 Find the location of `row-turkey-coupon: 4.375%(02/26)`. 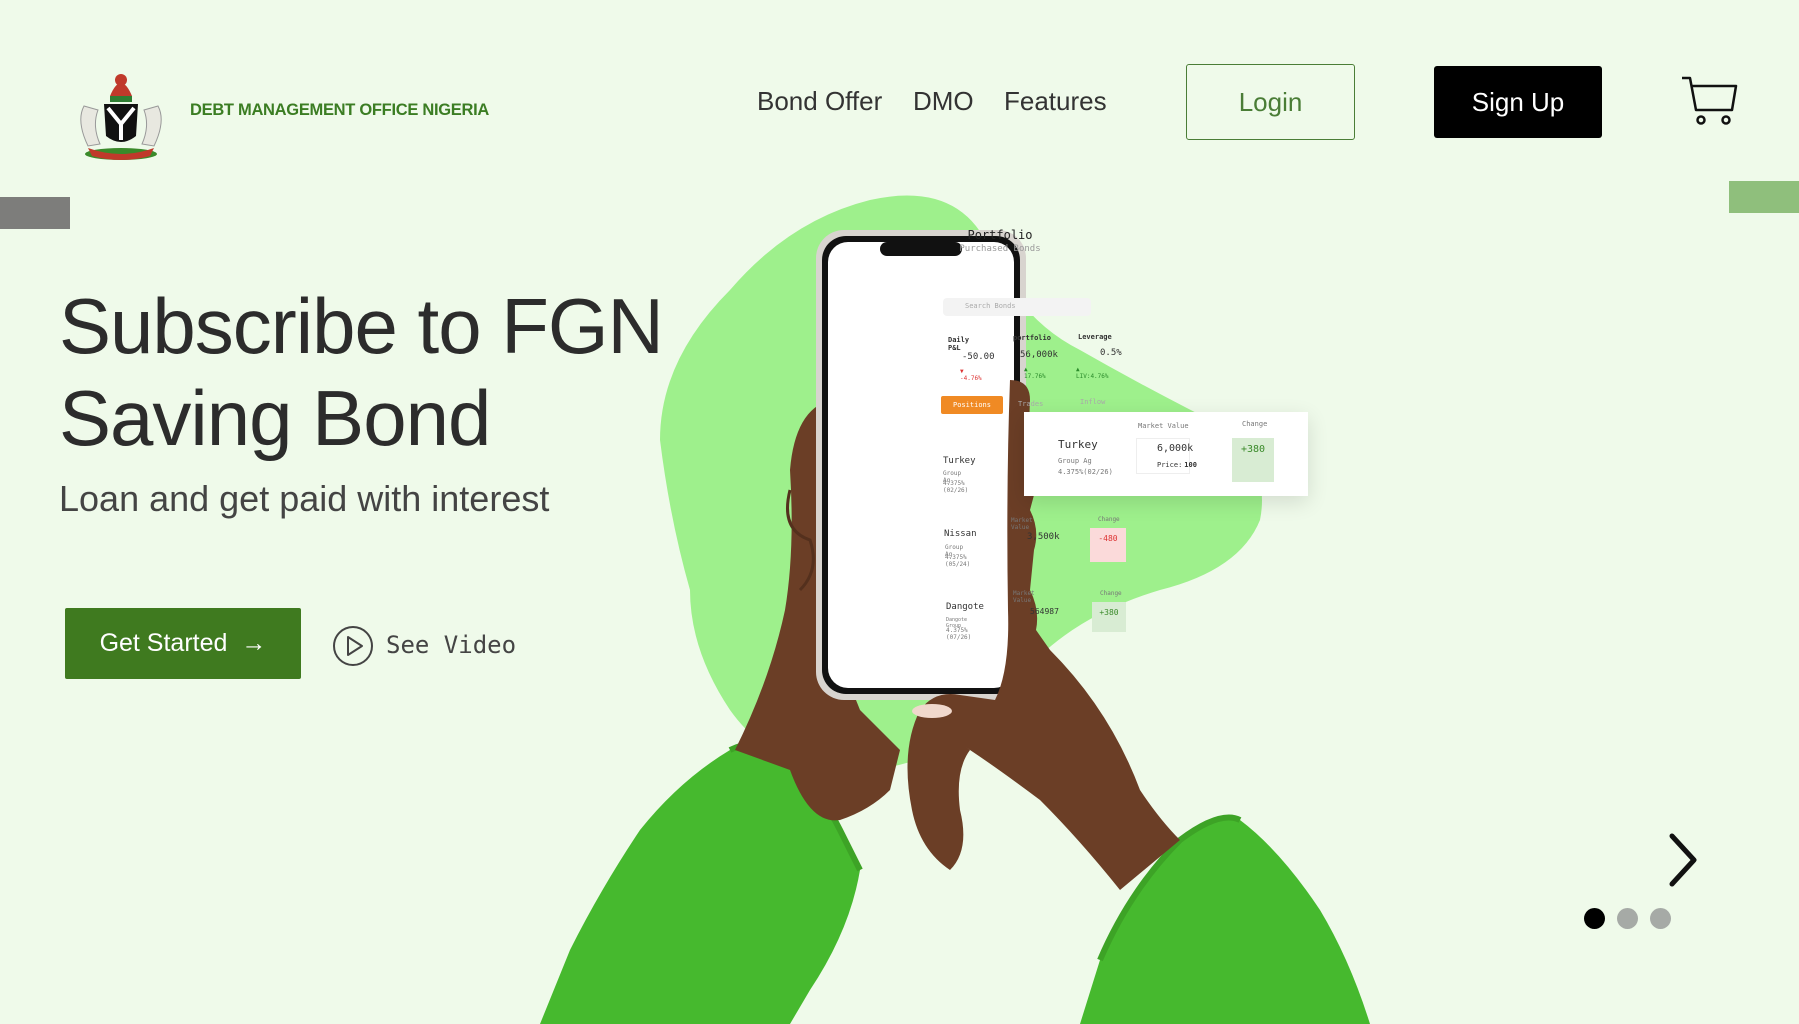

row-turkey-coupon: 4.375%(02/26) is located at coordinates (956, 487).